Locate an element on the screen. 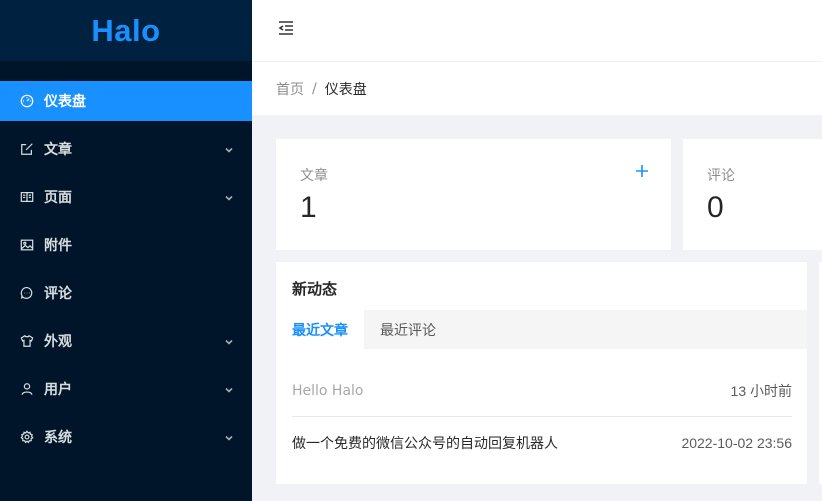 This screenshot has width=822, height=501. sidebar-item-dashboard: 仪表盘 is located at coordinates (126, 101).